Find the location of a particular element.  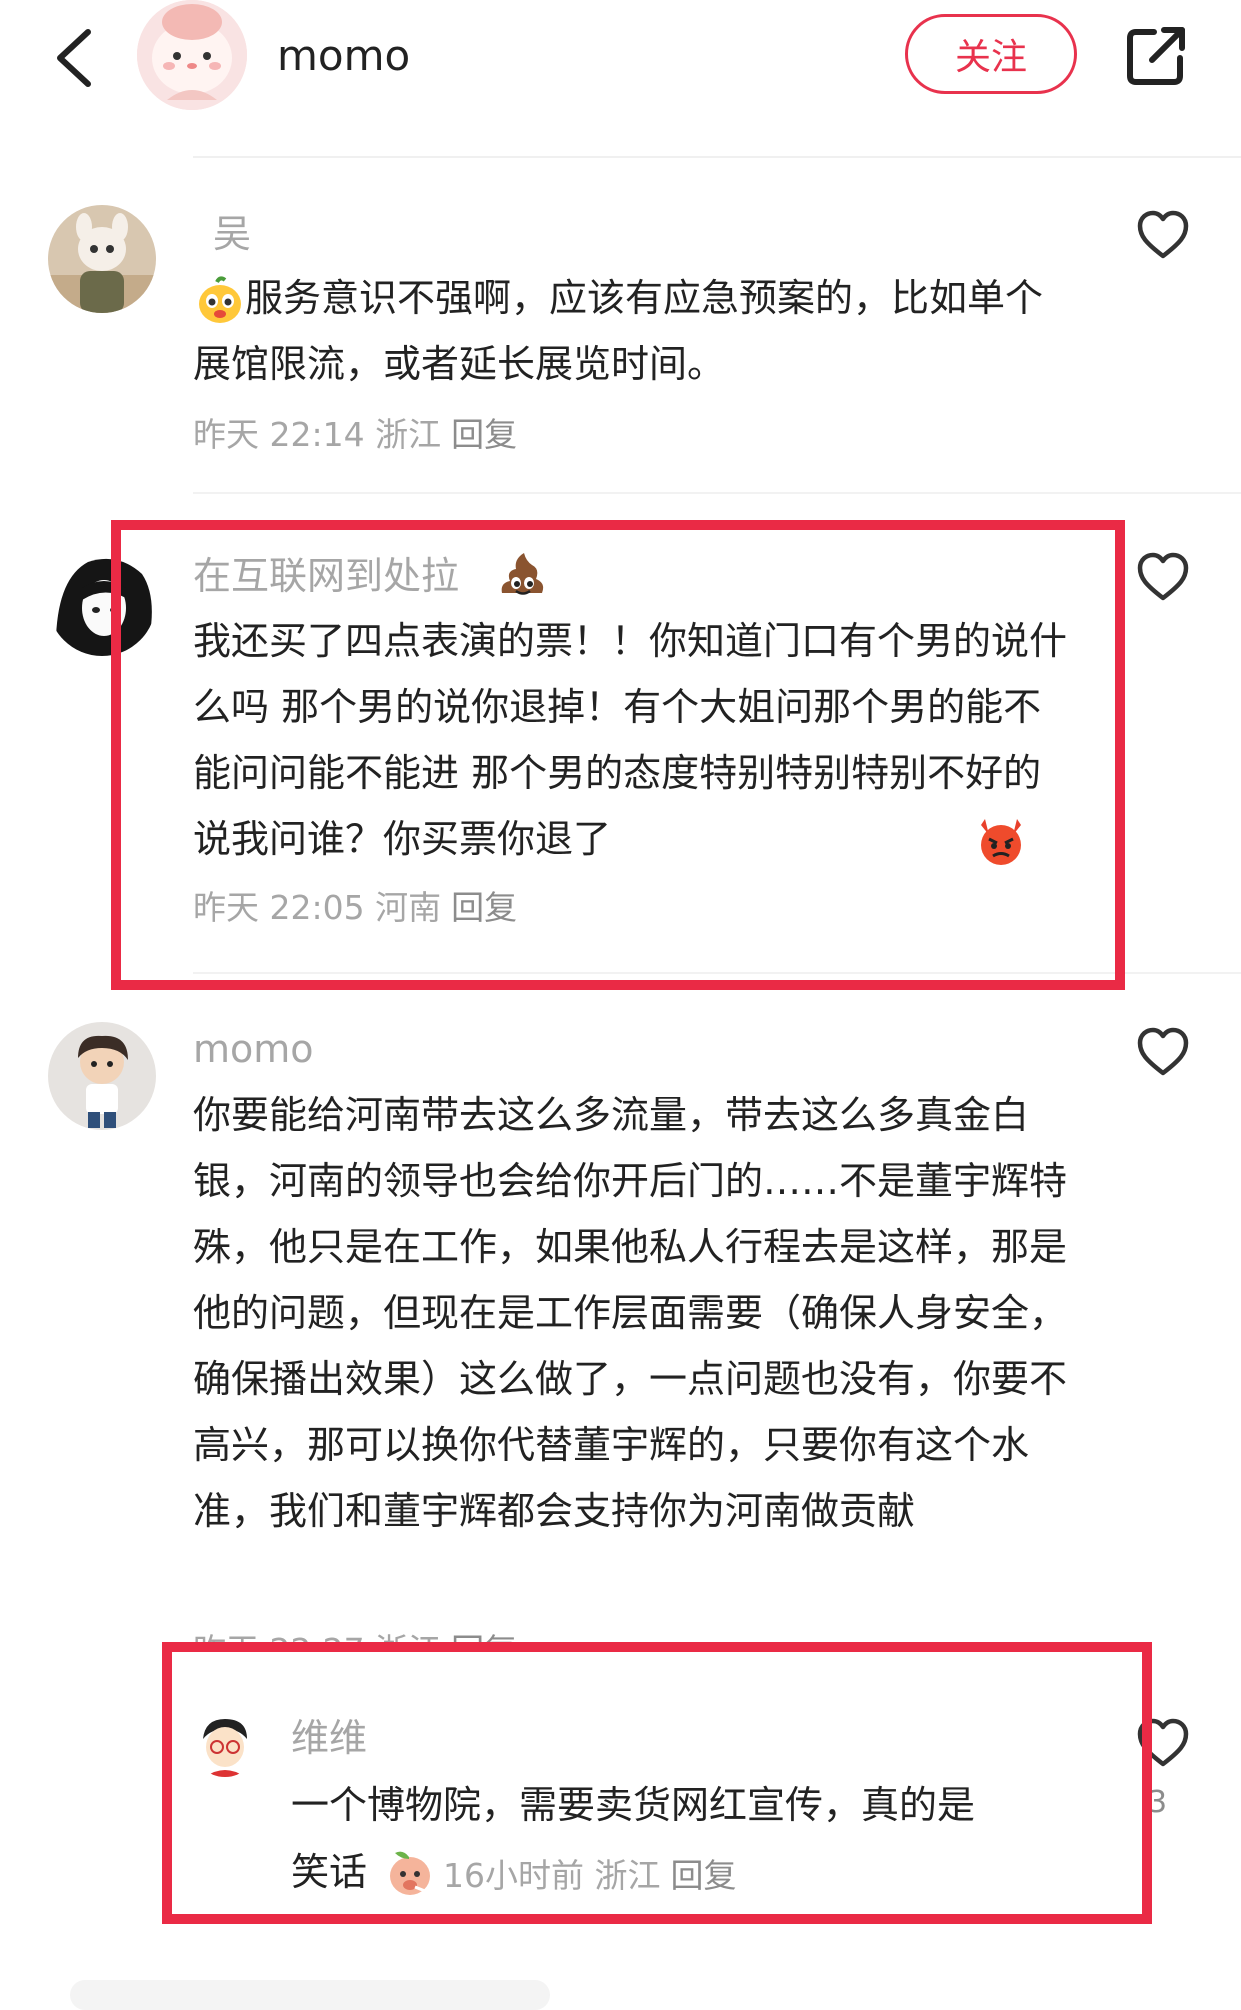

comment-text: 服务意识不强啊，应该有应急预案的，比如单个展馆限流，或者延长展览时间。 is located at coordinates (618, 331).